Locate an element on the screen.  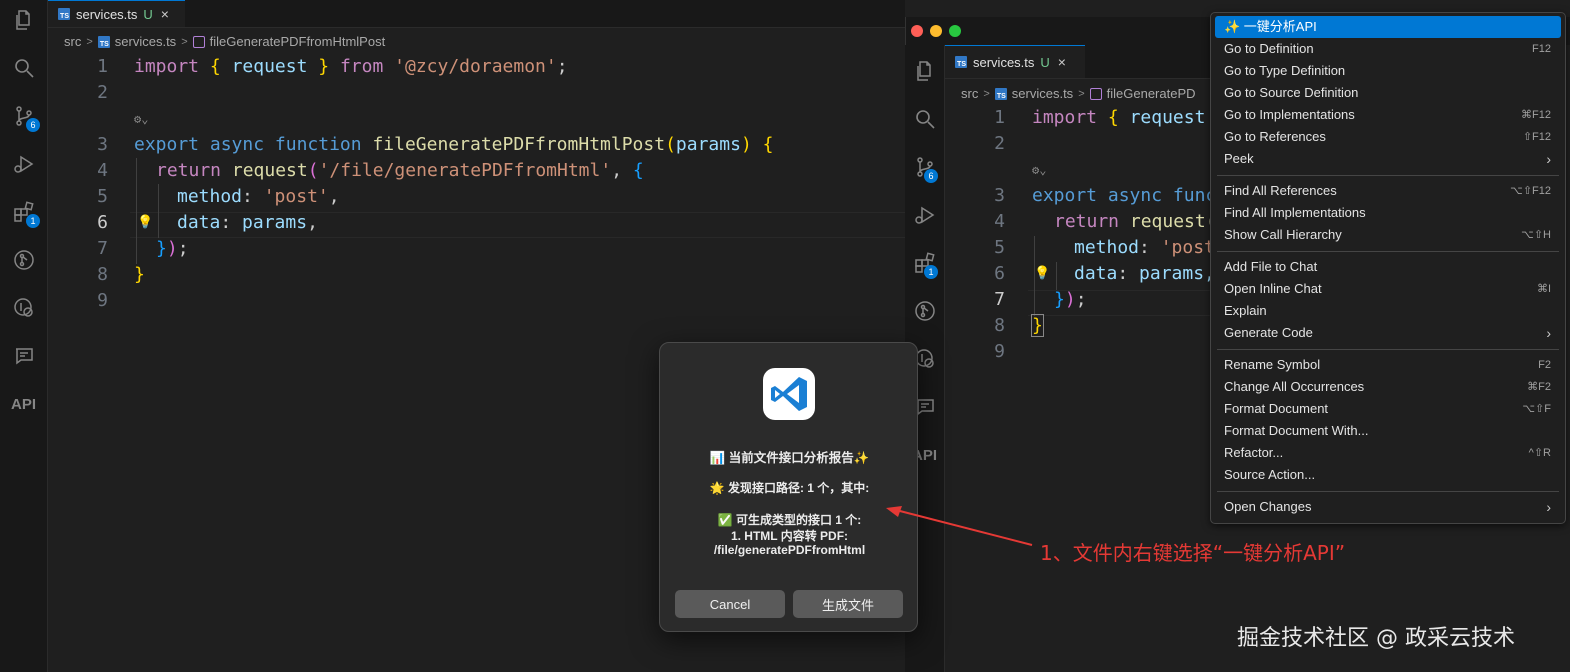
code-line-1: import { request is located at coordinates (1119, 117).